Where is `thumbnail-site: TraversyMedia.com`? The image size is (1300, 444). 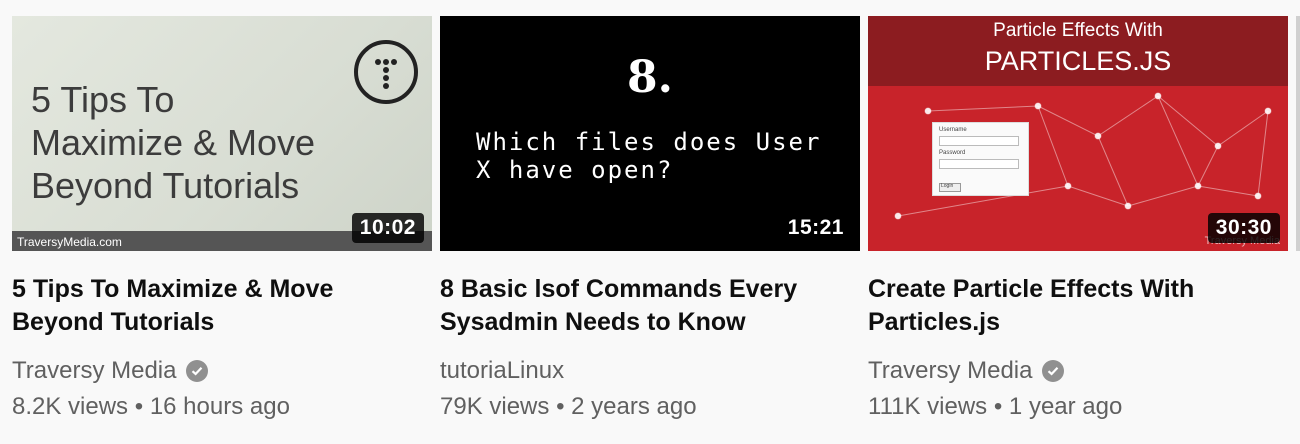
thumbnail-site: TraversyMedia.com is located at coordinates (69, 242).